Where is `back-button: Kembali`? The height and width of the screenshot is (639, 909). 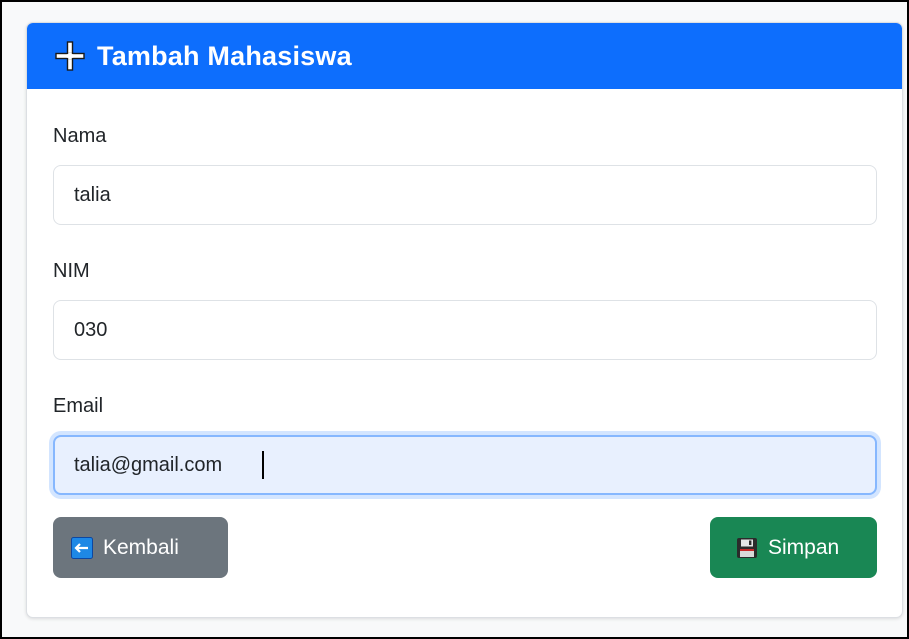 back-button: Kembali is located at coordinates (140, 547).